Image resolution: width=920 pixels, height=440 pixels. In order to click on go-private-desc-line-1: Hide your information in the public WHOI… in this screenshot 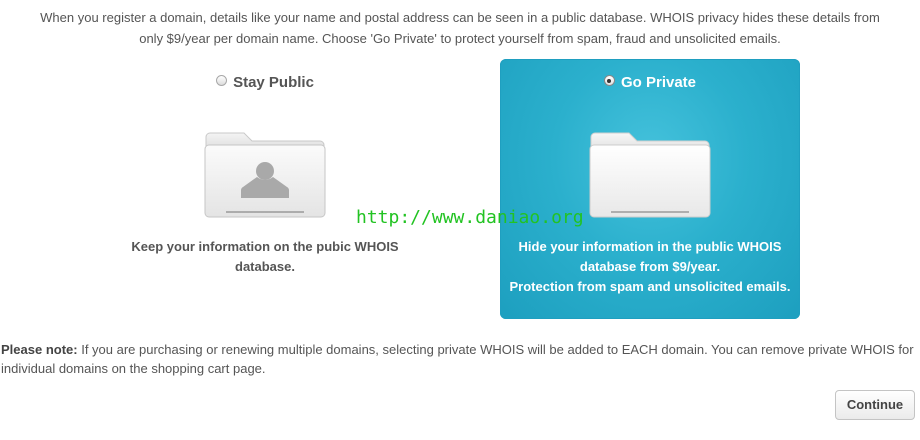, I will do `click(650, 246)`.